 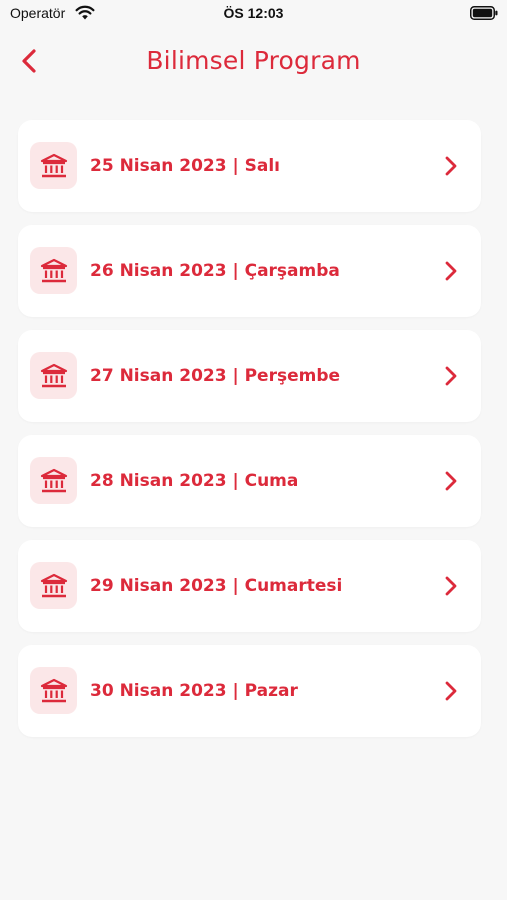 I want to click on day-card-label: 30 Nisan 2023 | Pazar, so click(x=194, y=691).